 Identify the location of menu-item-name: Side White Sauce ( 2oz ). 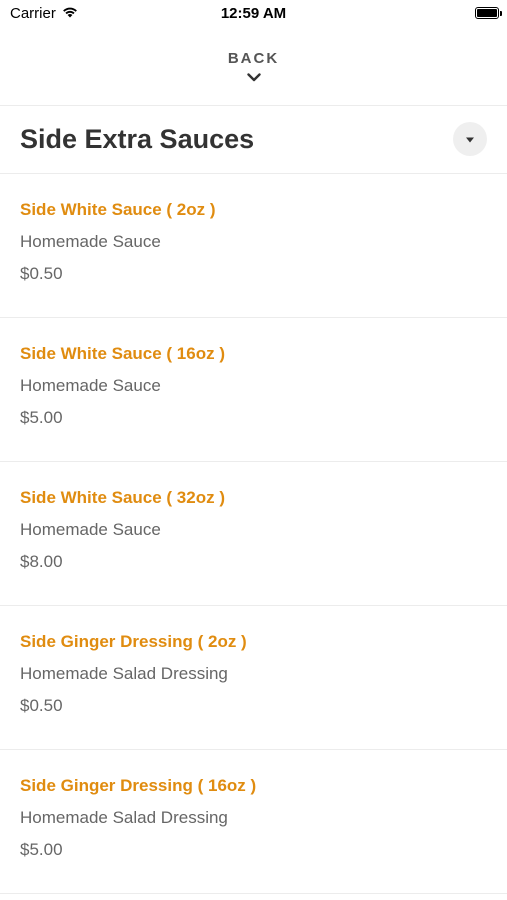
(118, 209).